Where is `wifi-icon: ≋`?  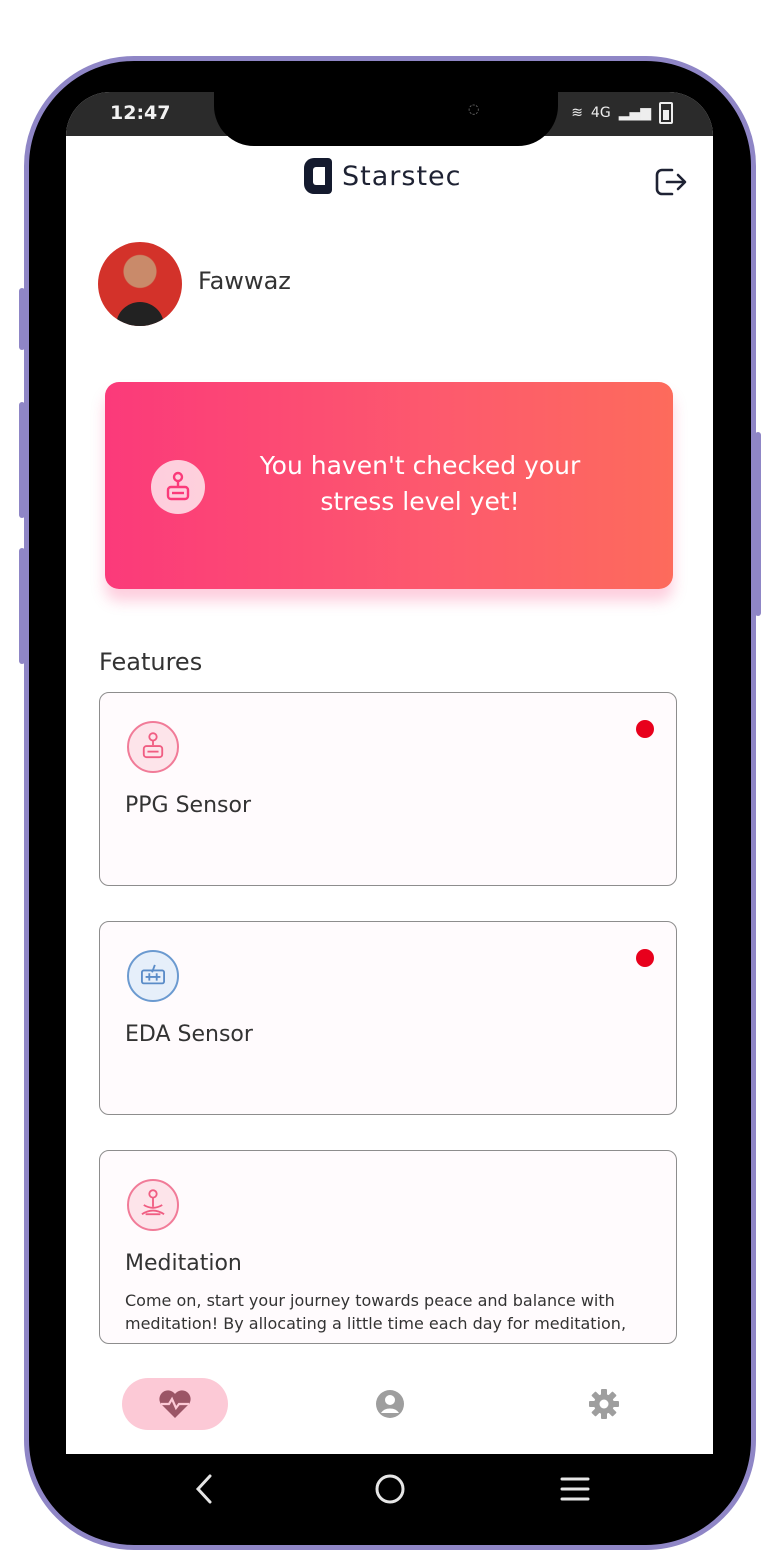 wifi-icon: ≋ is located at coordinates (577, 113).